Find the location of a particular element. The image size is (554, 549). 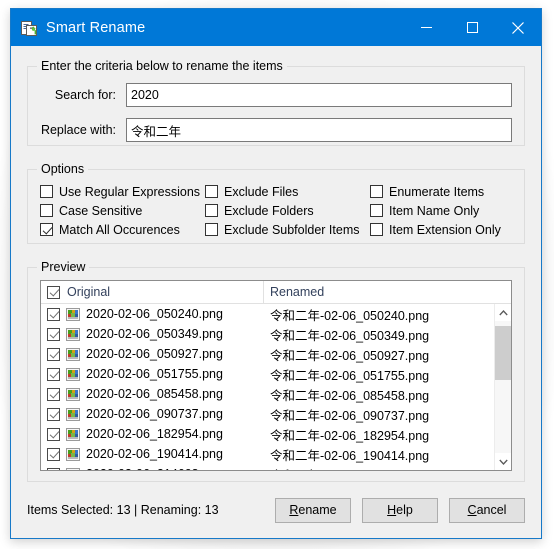

options-group-legend: Options is located at coordinates (63, 169).